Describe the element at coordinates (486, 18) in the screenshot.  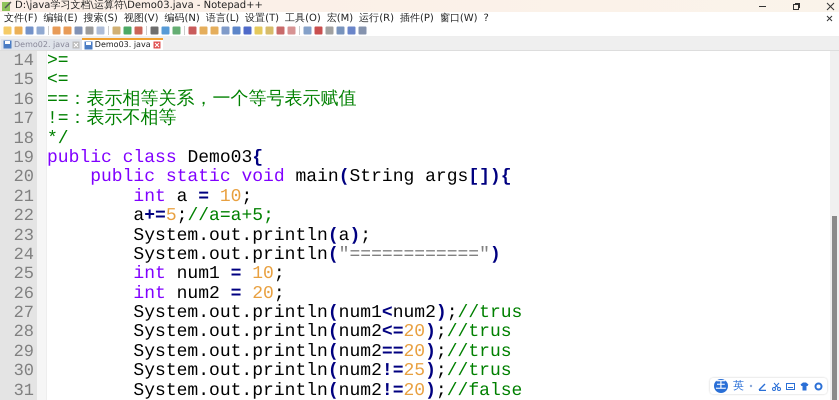
I see `menu-item: ?` at that location.